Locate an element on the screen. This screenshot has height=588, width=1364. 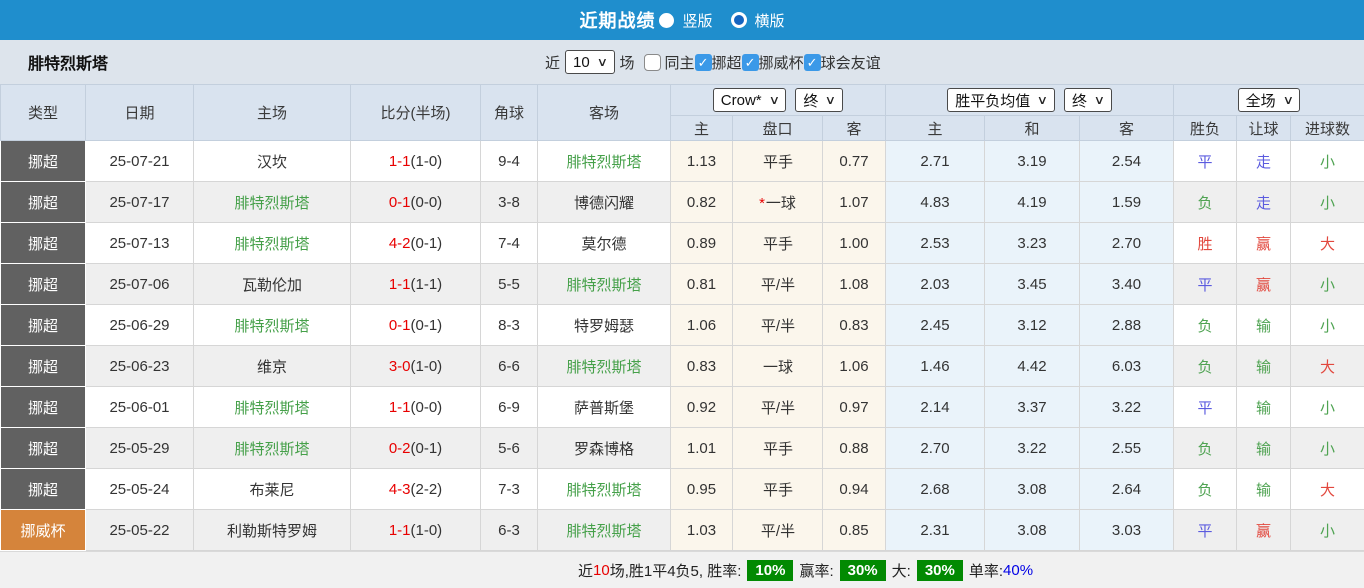
col-header-home: 主场 is located at coordinates (272, 113).